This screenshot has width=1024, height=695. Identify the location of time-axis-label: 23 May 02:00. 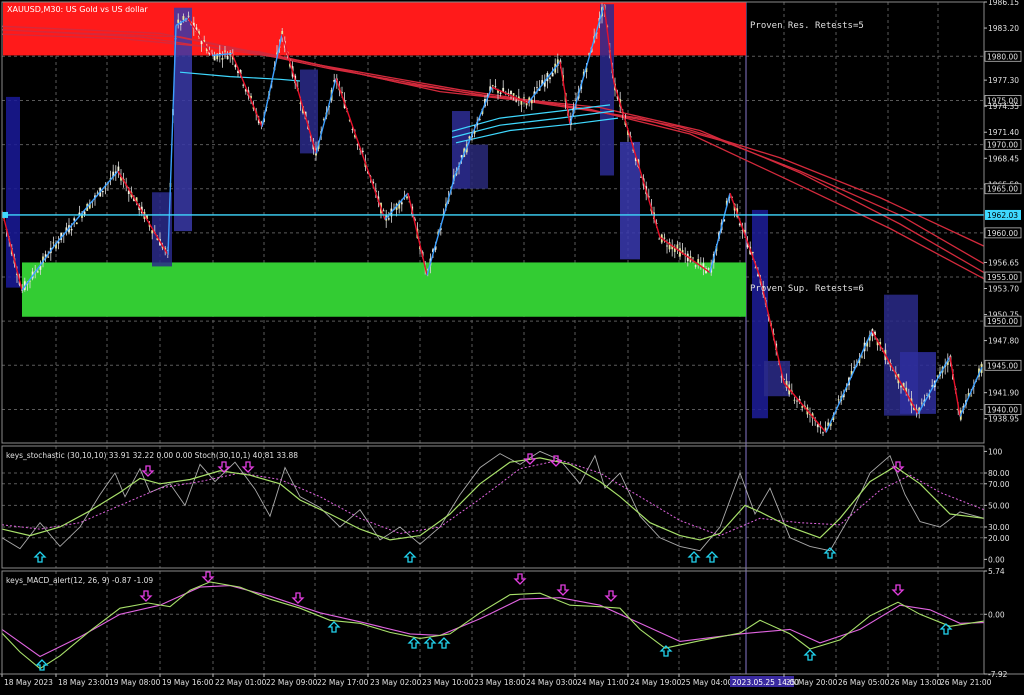
(396, 682).